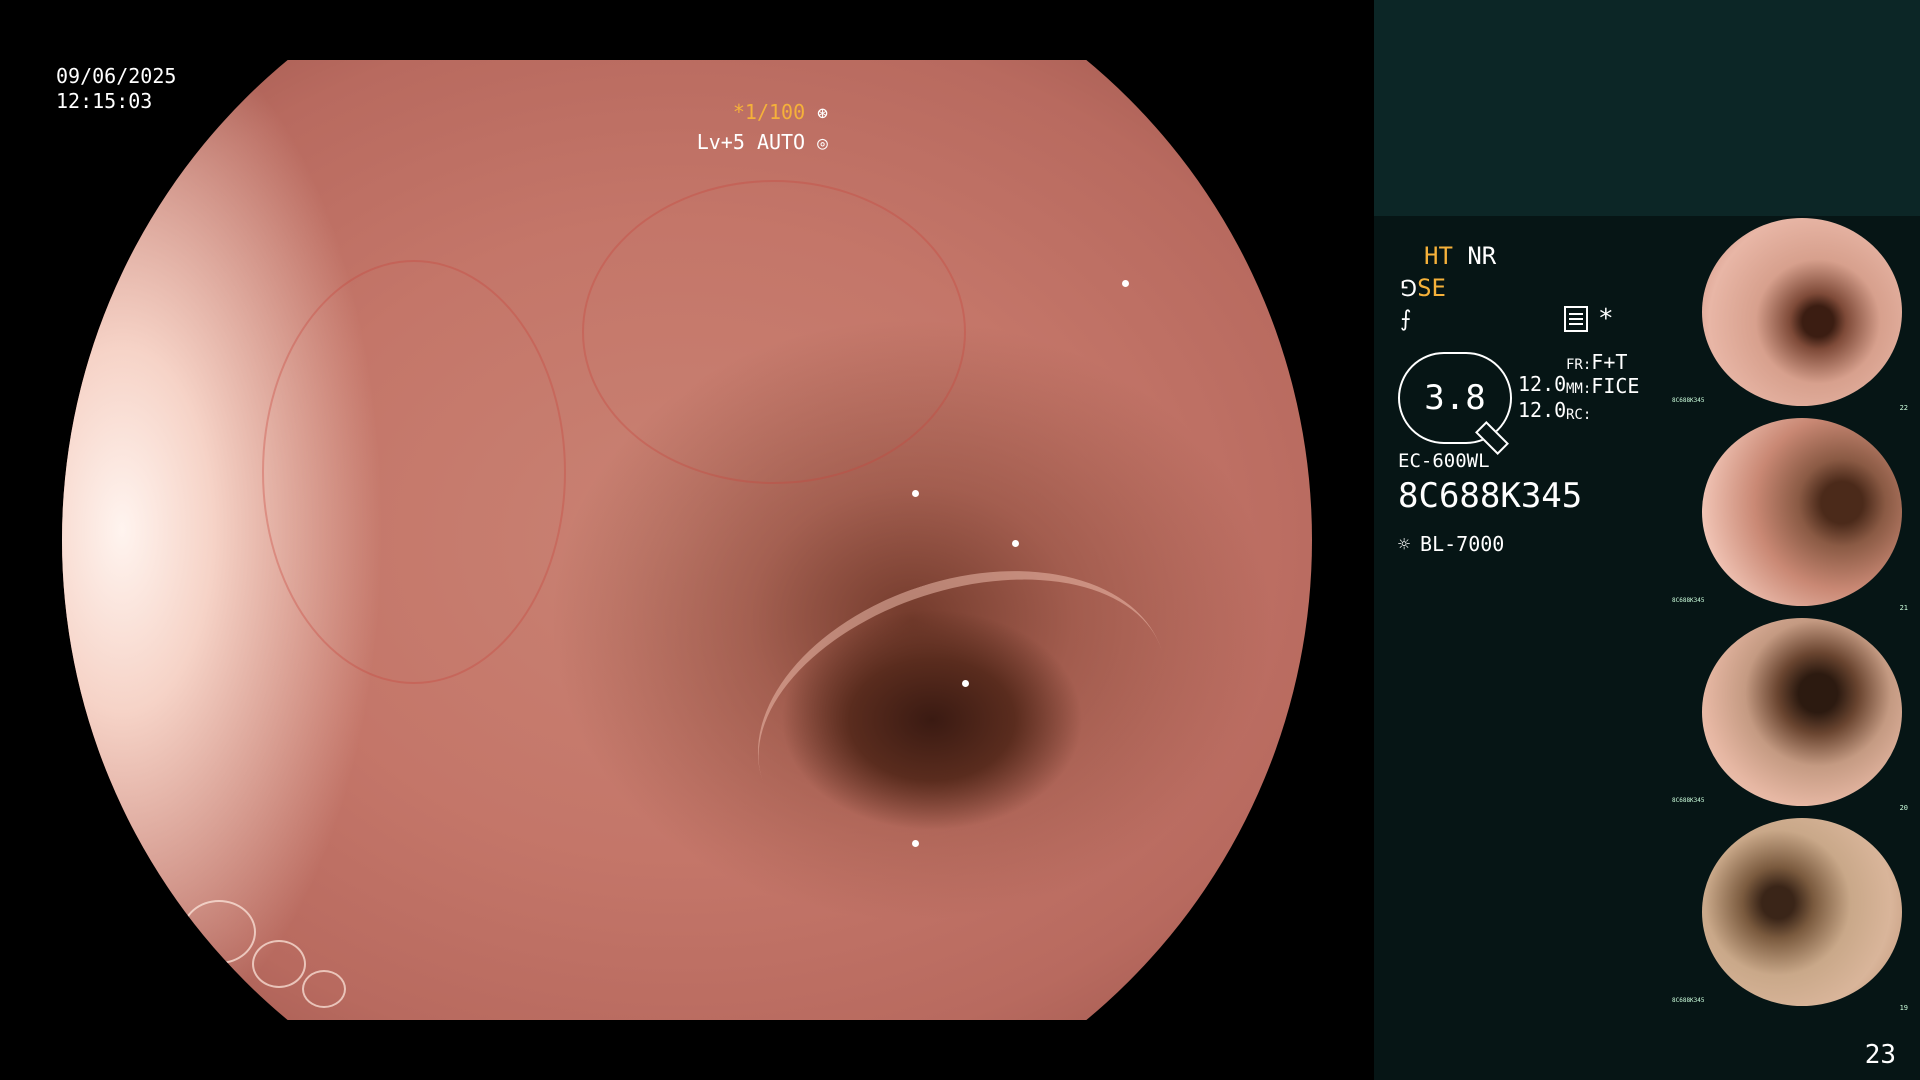  What do you see at coordinates (1615, 386) in the screenshot?
I see `mm-value: FICE` at bounding box center [1615, 386].